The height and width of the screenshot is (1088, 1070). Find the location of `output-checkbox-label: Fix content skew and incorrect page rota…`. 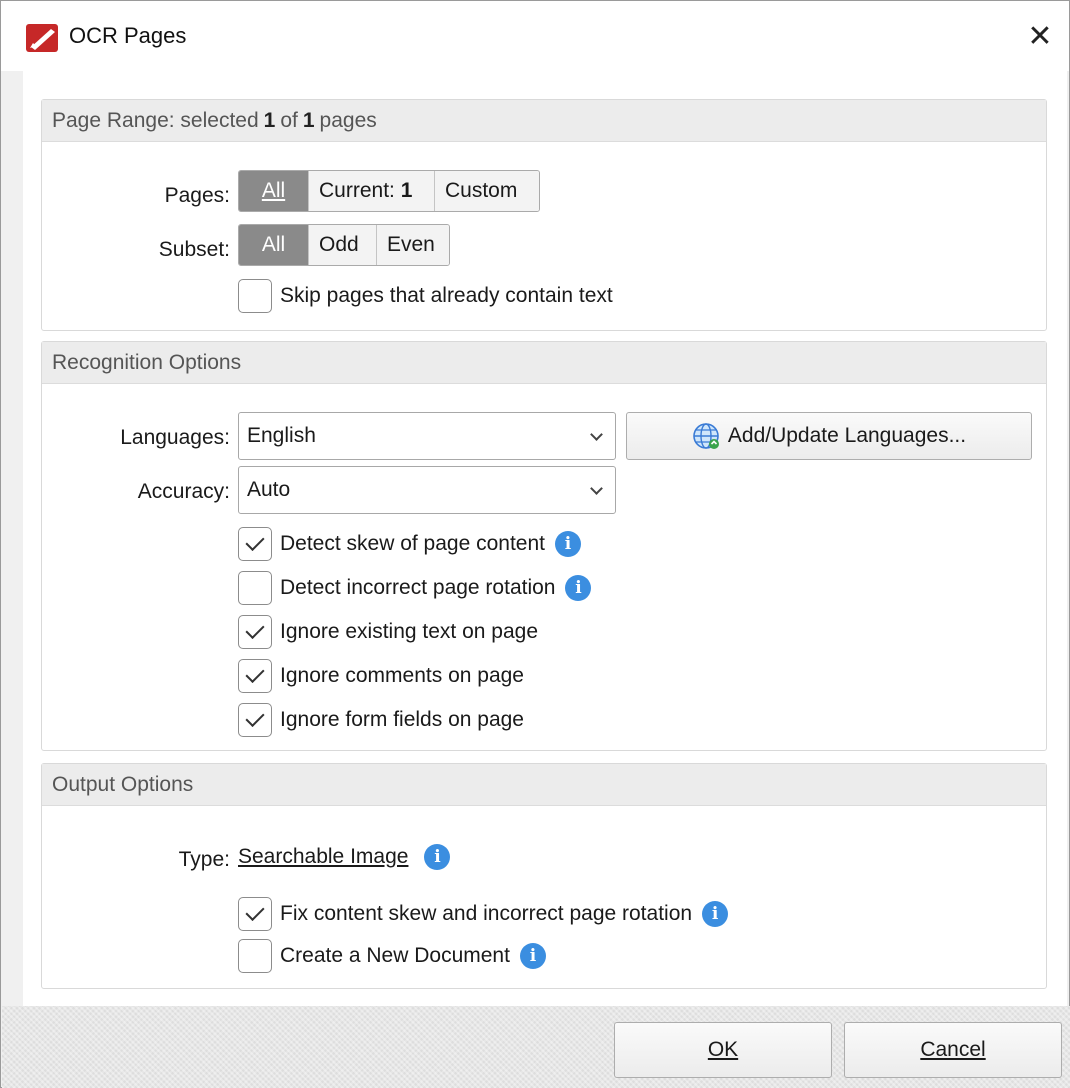

output-checkbox-label: Fix content skew and incorrect page rota… is located at coordinates (486, 913).